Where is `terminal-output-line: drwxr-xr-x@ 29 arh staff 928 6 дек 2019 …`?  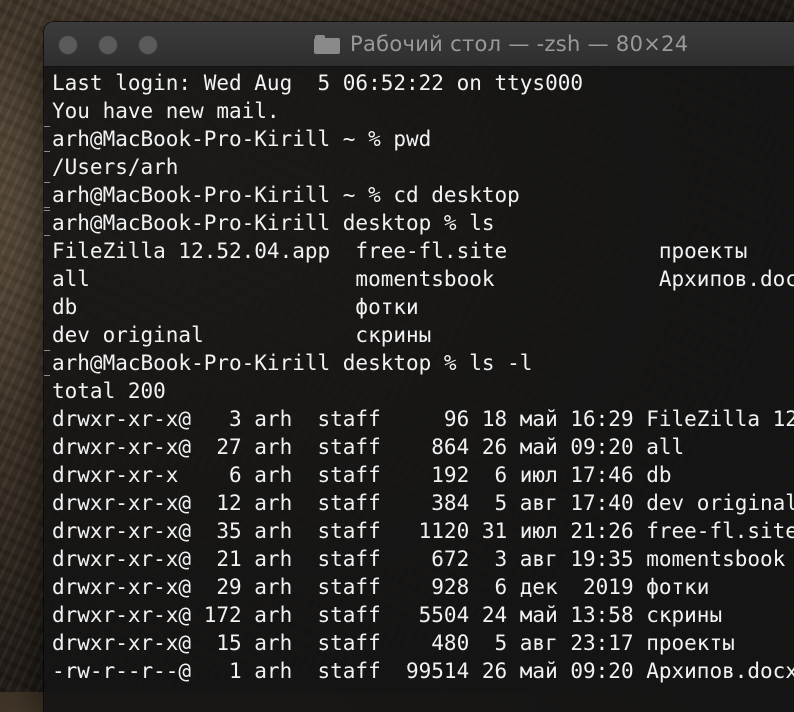 terminal-output-line: drwxr-xr-x@ 29 arh staff 928 6 дек 2019 … is located at coordinates (419, 587).